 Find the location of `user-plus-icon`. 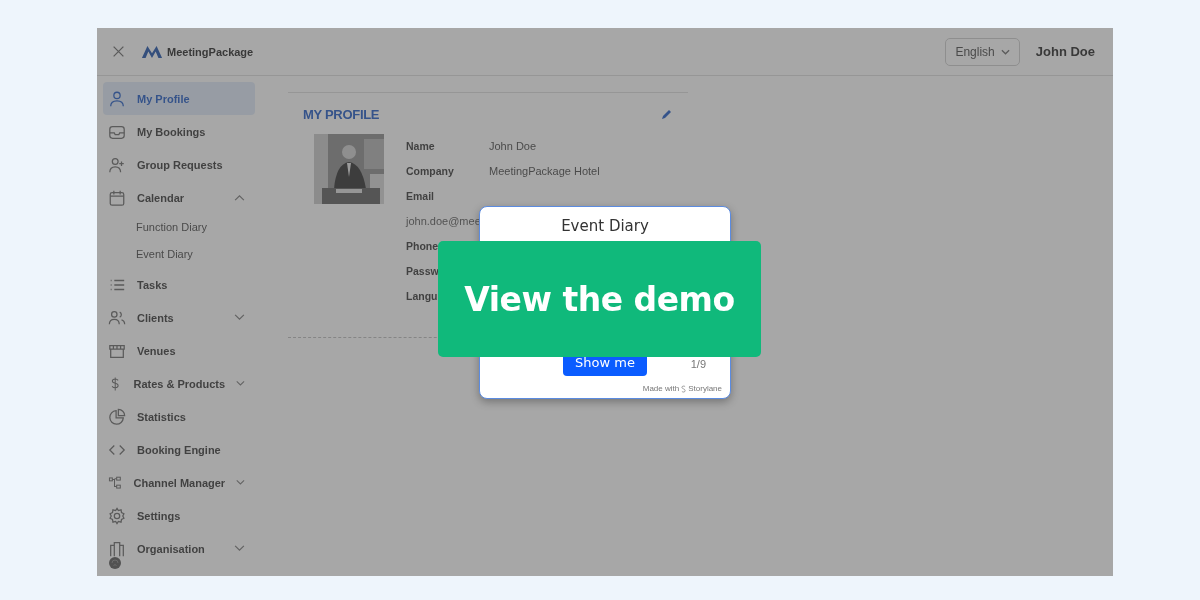

user-plus-icon is located at coordinates (117, 164).